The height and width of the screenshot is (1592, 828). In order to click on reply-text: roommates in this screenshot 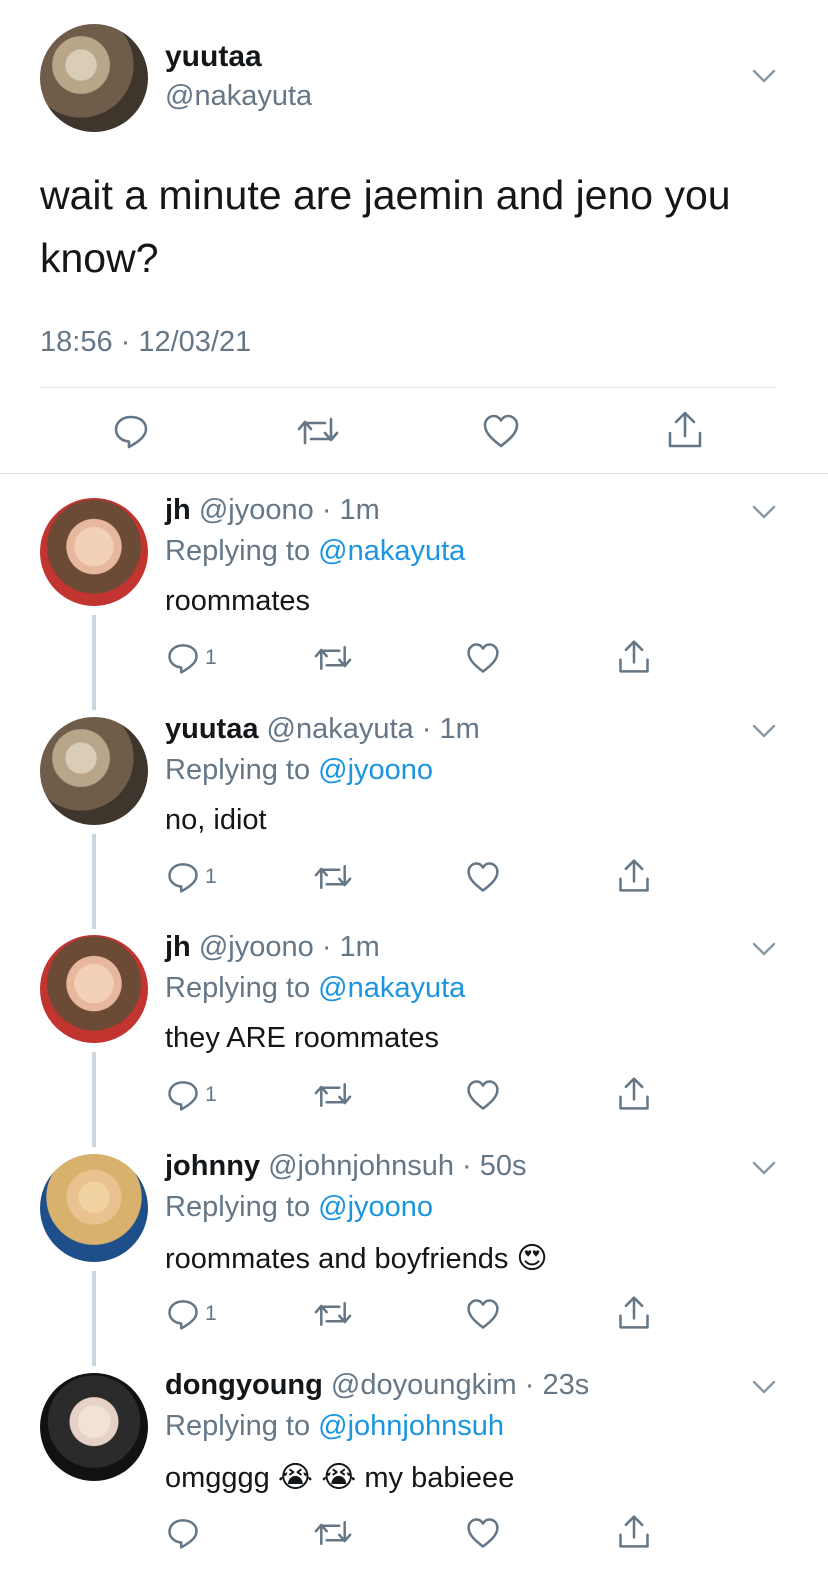, I will do `click(238, 601)`.